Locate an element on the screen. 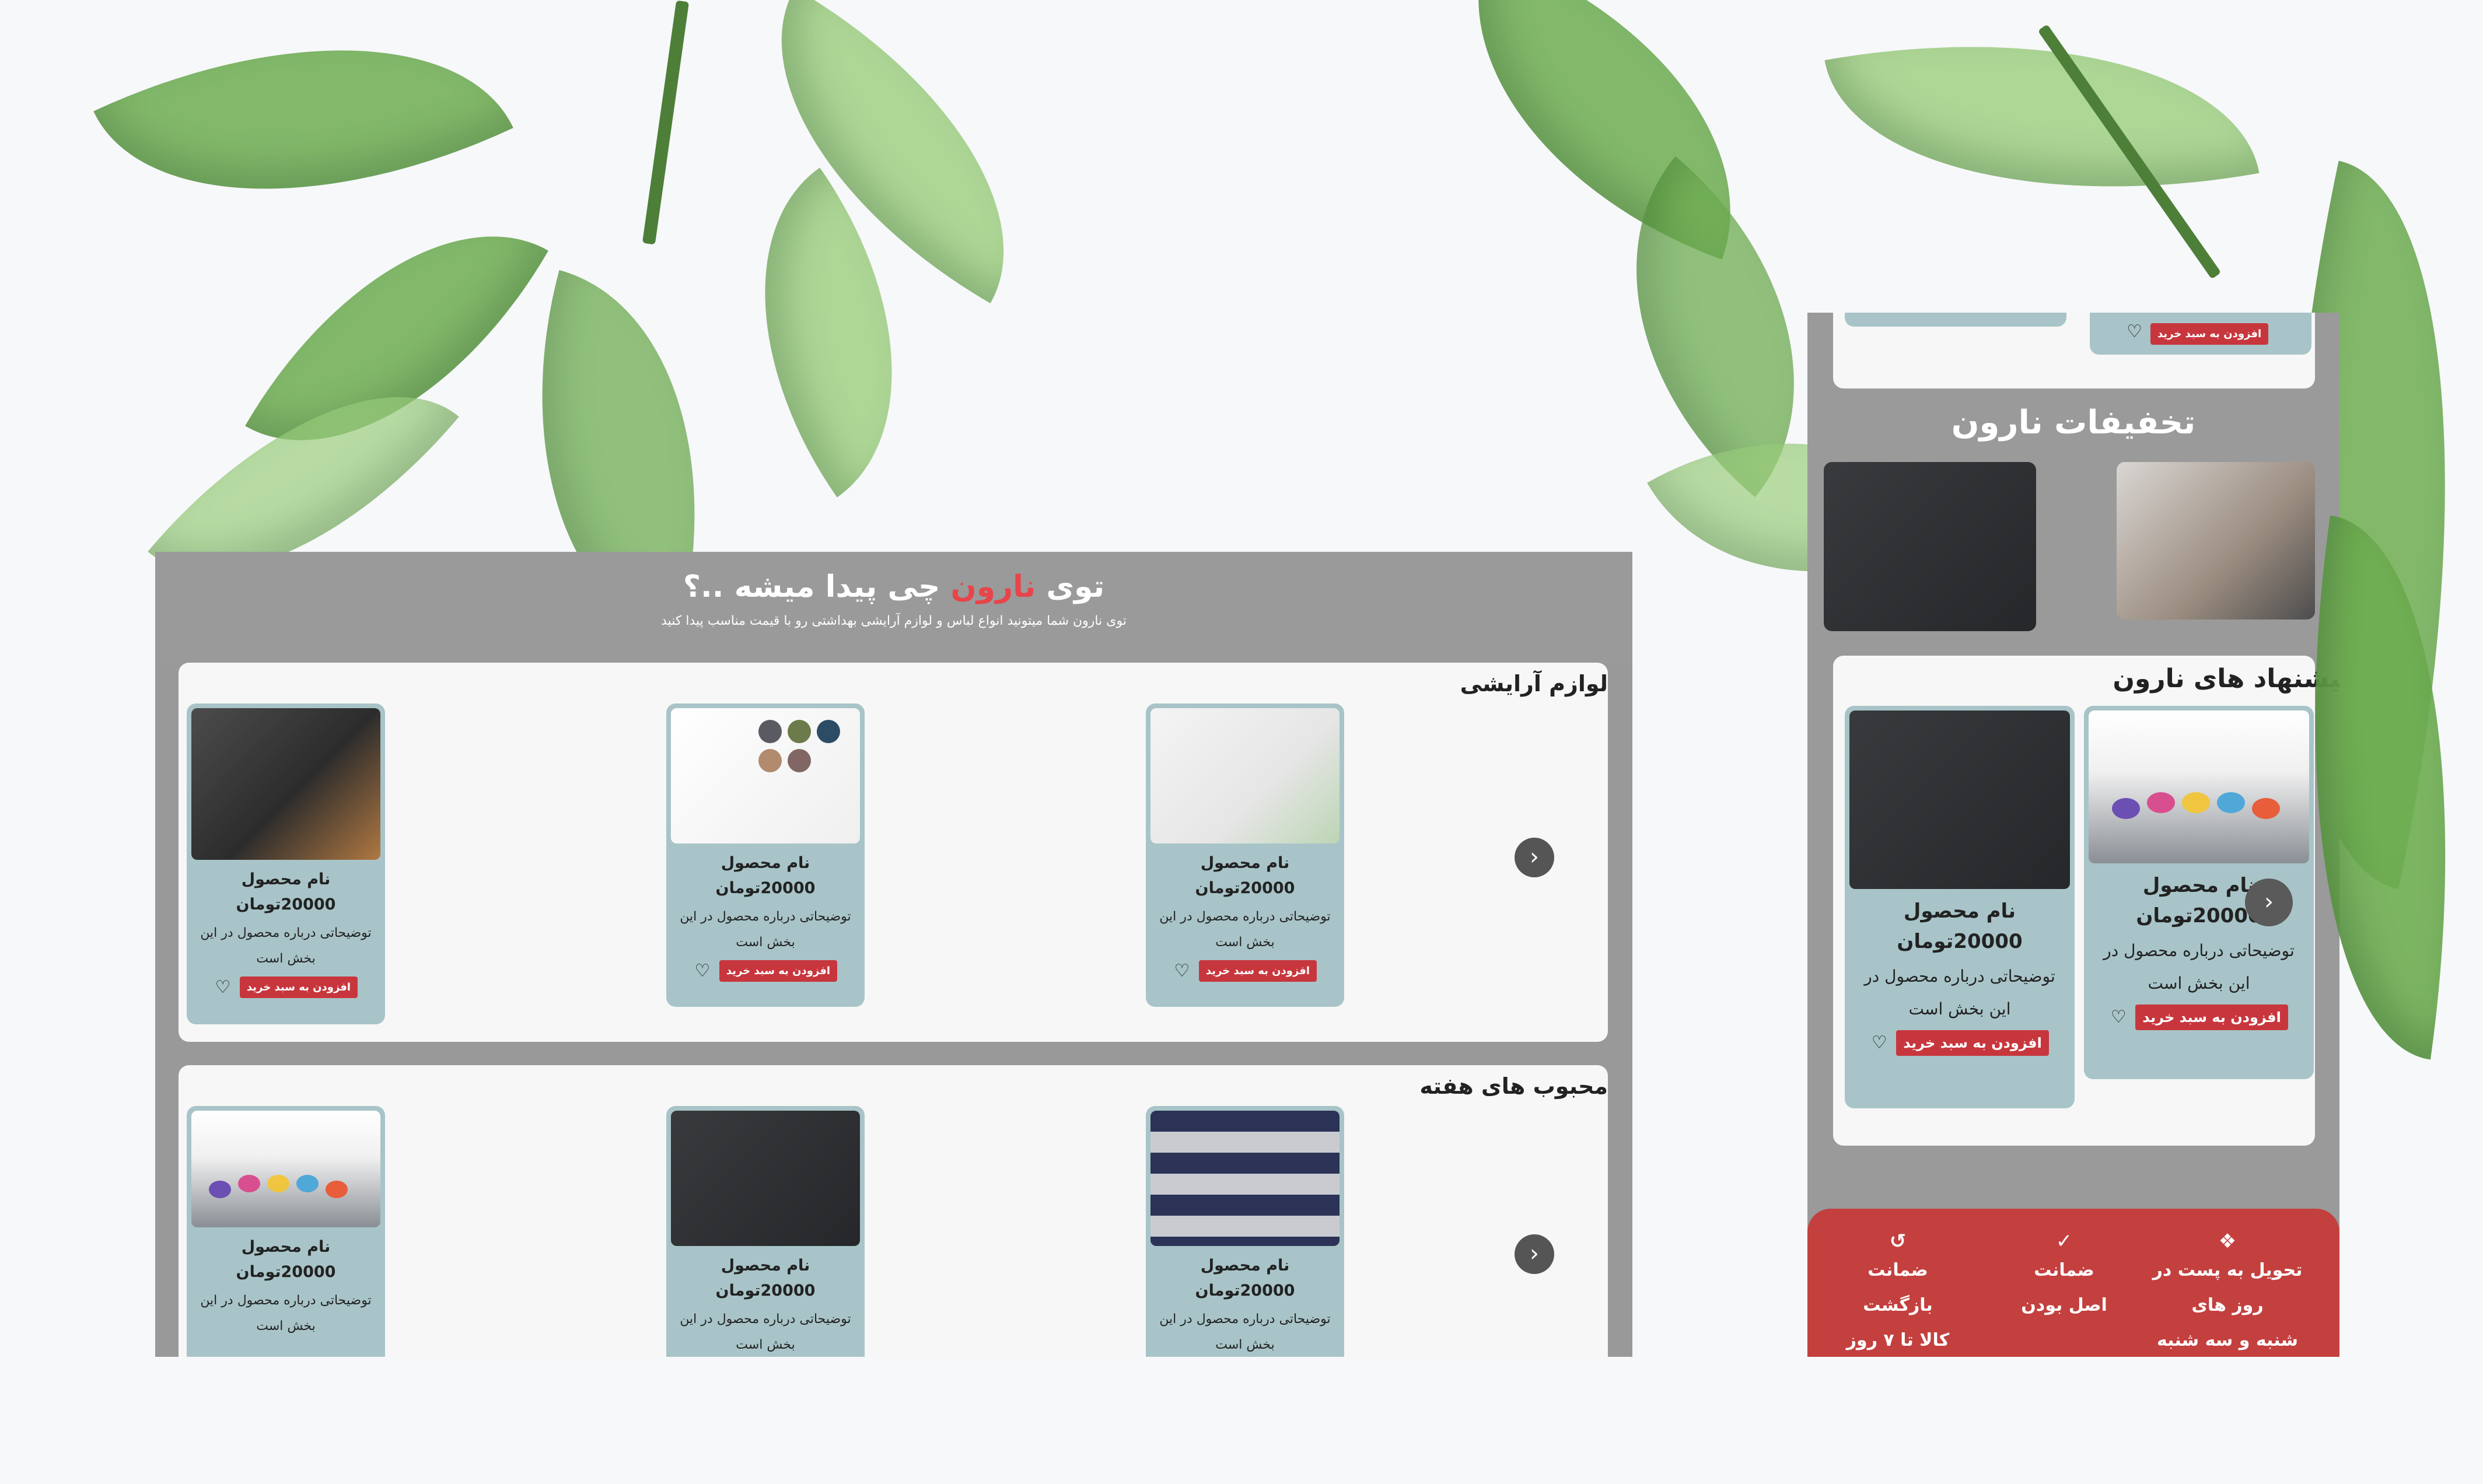 Image resolution: width=2483 pixels, height=1484 pixels. hero-title-post: چی پیدا میشه ..؟ is located at coordinates (817, 586).